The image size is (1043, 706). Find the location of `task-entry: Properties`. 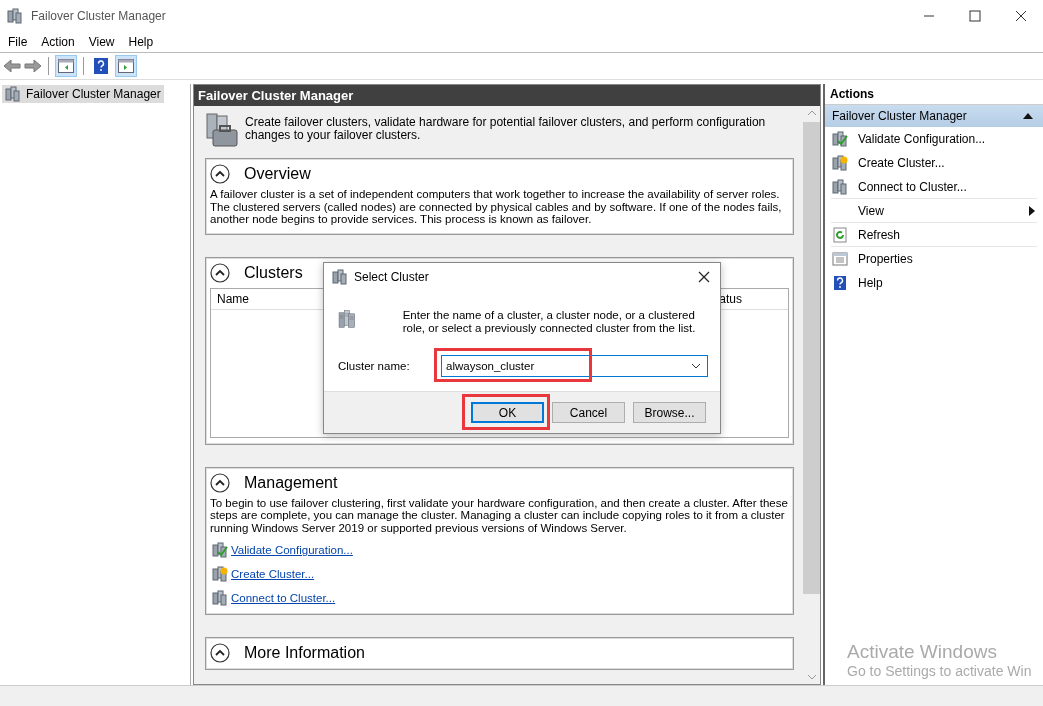

task-entry: Properties is located at coordinates (934, 259).